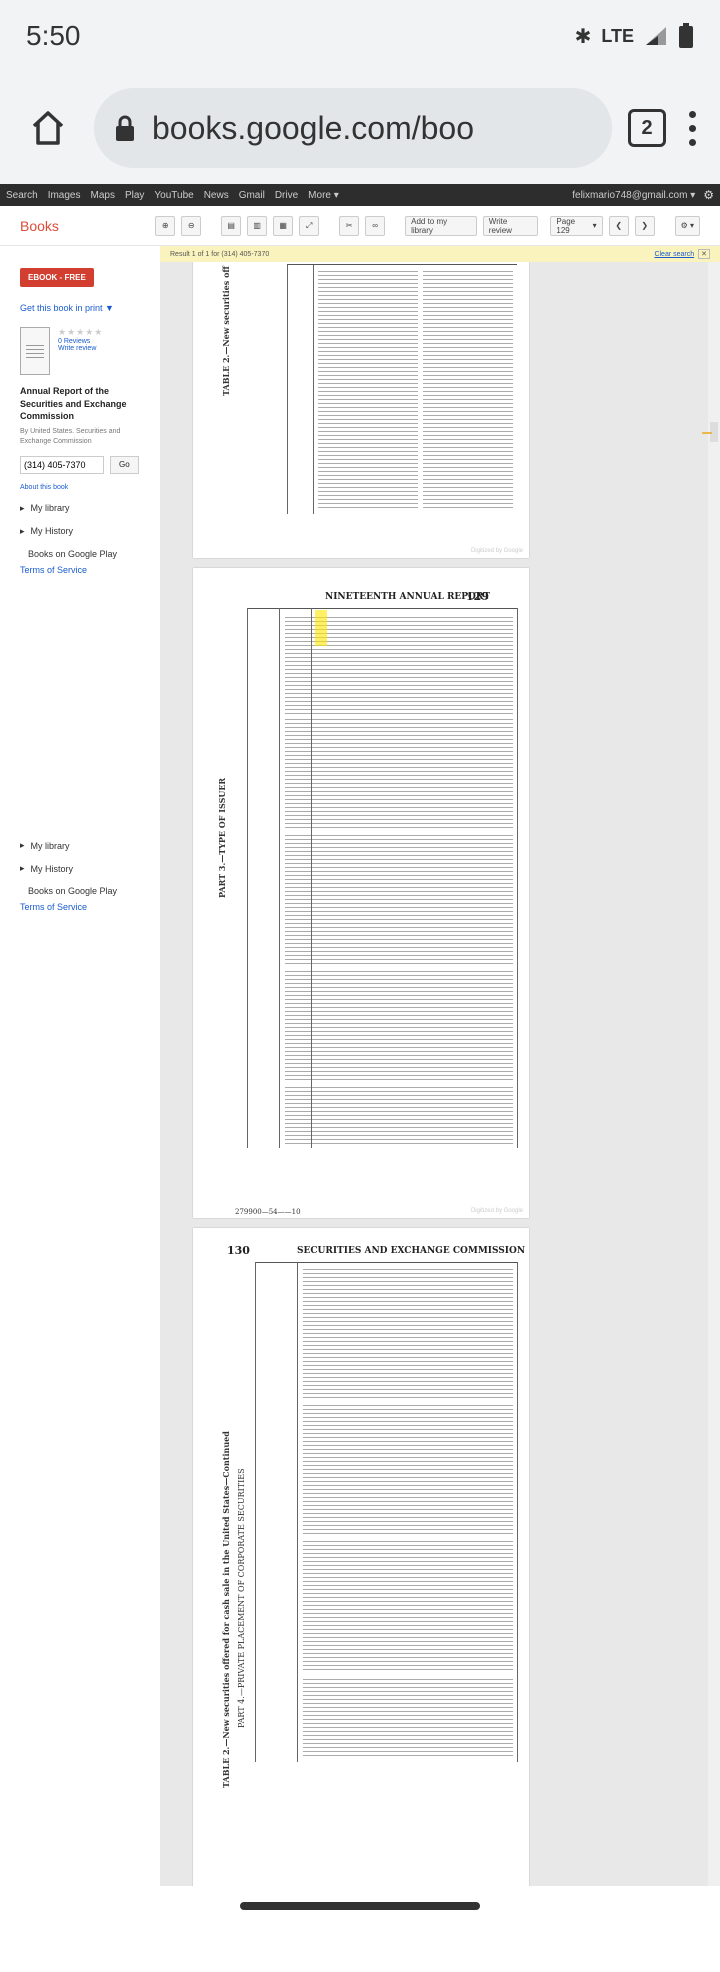 The image size is (720, 1972). Describe the element at coordinates (68, 845) in the screenshot. I see `my-library-item-2: ▸ My library` at that location.